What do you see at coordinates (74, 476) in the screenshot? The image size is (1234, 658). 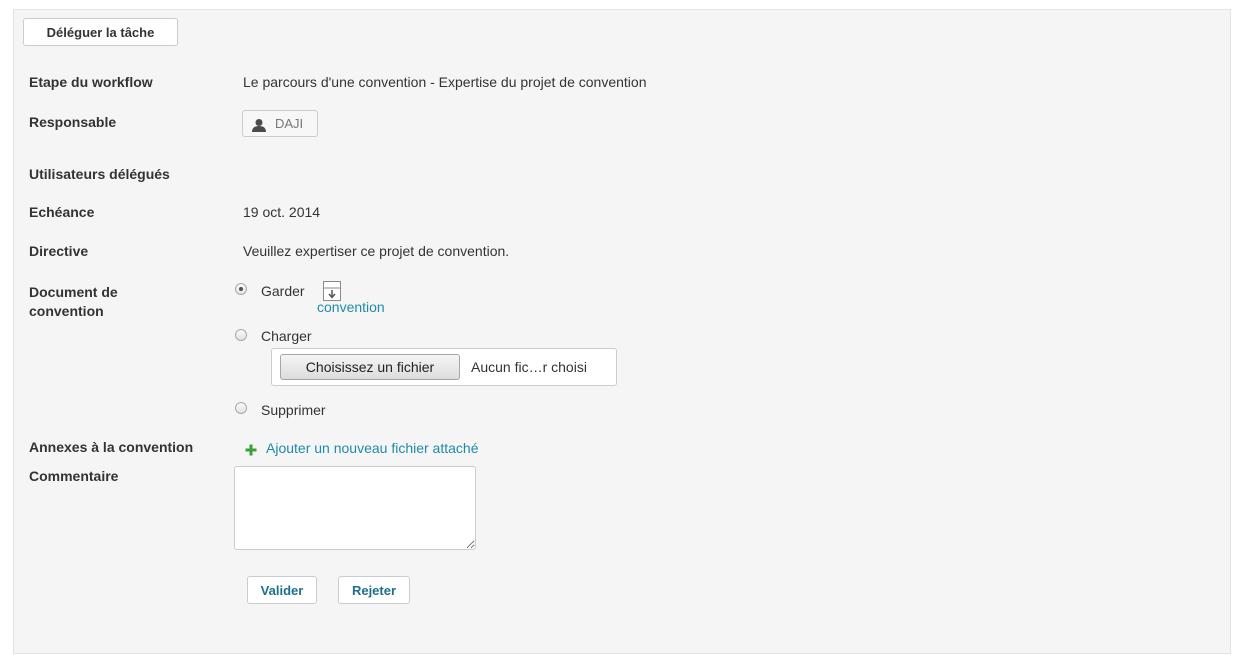 I see `comment-label: Commentaire` at bounding box center [74, 476].